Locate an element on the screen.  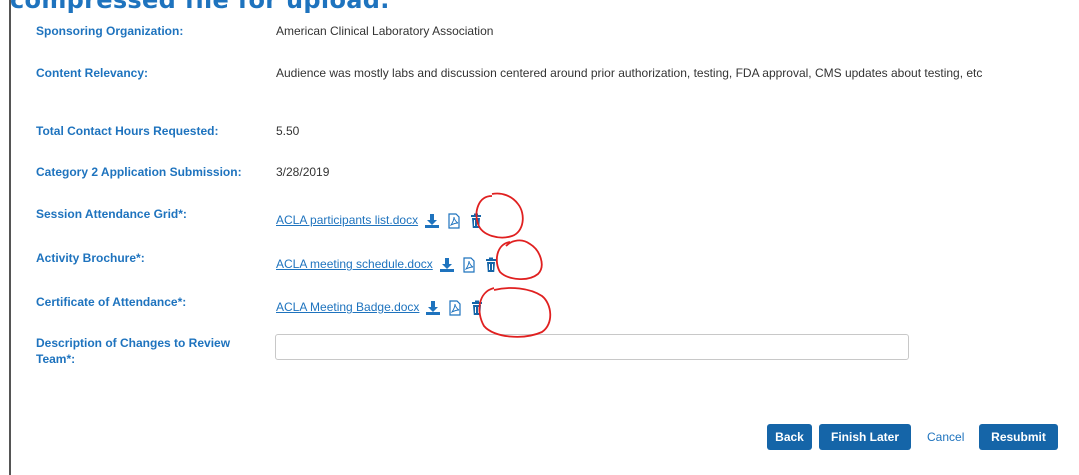
field-label: Certificate of Attendance*: is located at coordinates (111, 302).